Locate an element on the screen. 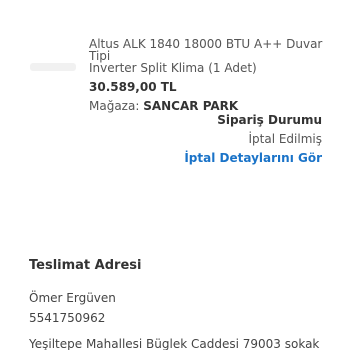 This screenshot has width=350, height=350. product-store: Mağaza: SANCAR PARK is located at coordinates (214, 106).